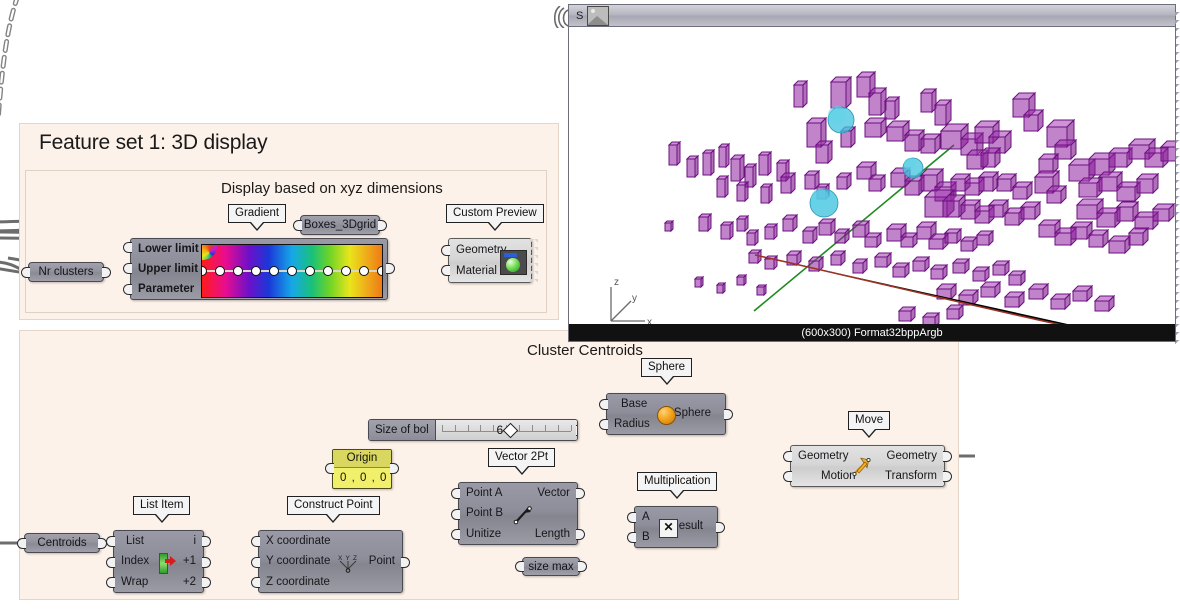  What do you see at coordinates (632, 424) in the screenshot?
I see `sphere-input-radius: Radius` at bounding box center [632, 424].